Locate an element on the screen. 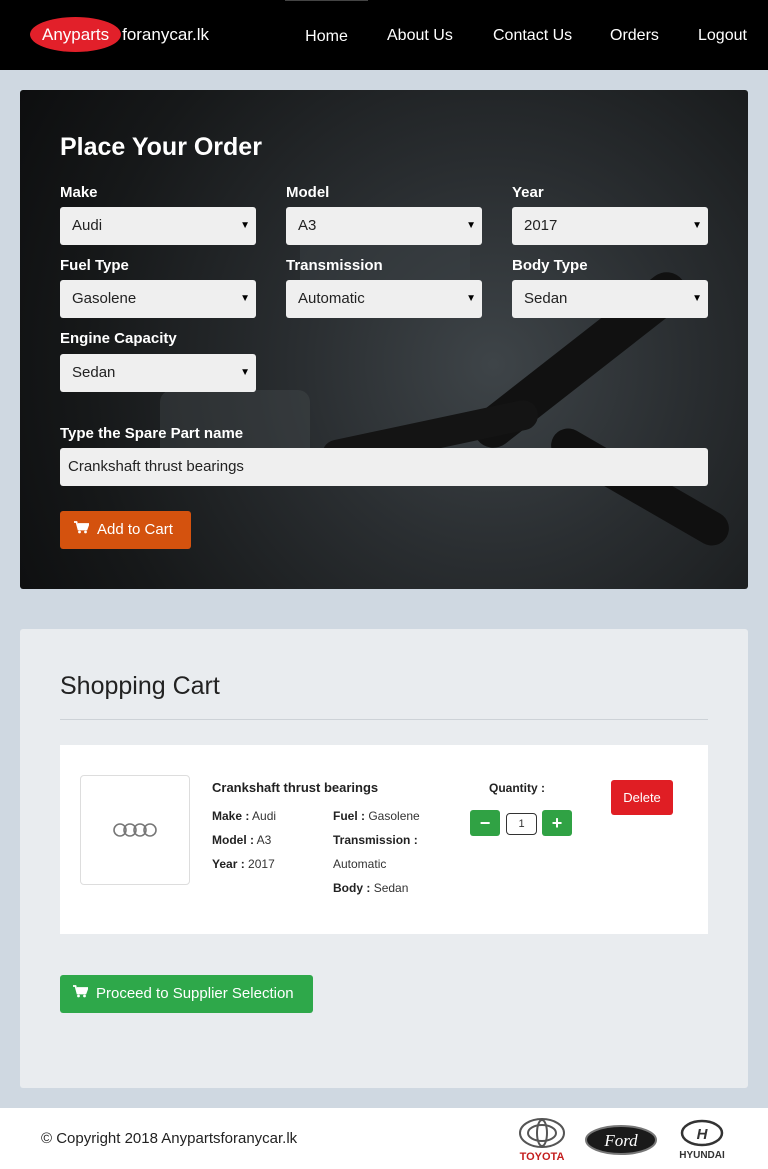 The width and height of the screenshot is (768, 1169). item-model: Model : A3 is located at coordinates (241, 840).